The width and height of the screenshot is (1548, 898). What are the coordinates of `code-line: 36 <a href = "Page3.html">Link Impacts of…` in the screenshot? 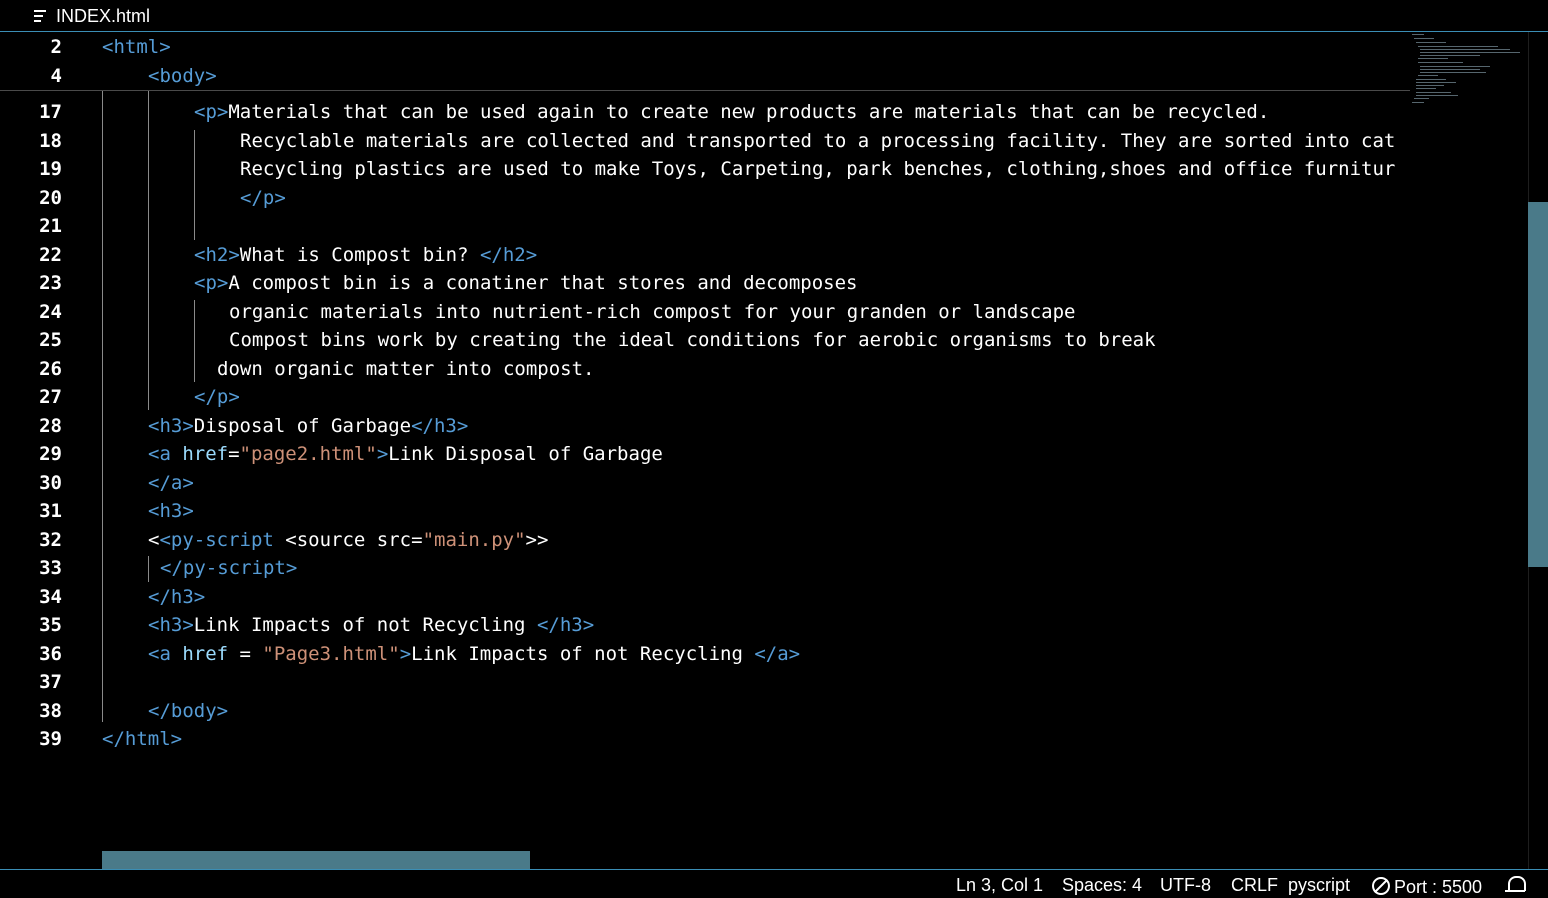 It's located at (705, 654).